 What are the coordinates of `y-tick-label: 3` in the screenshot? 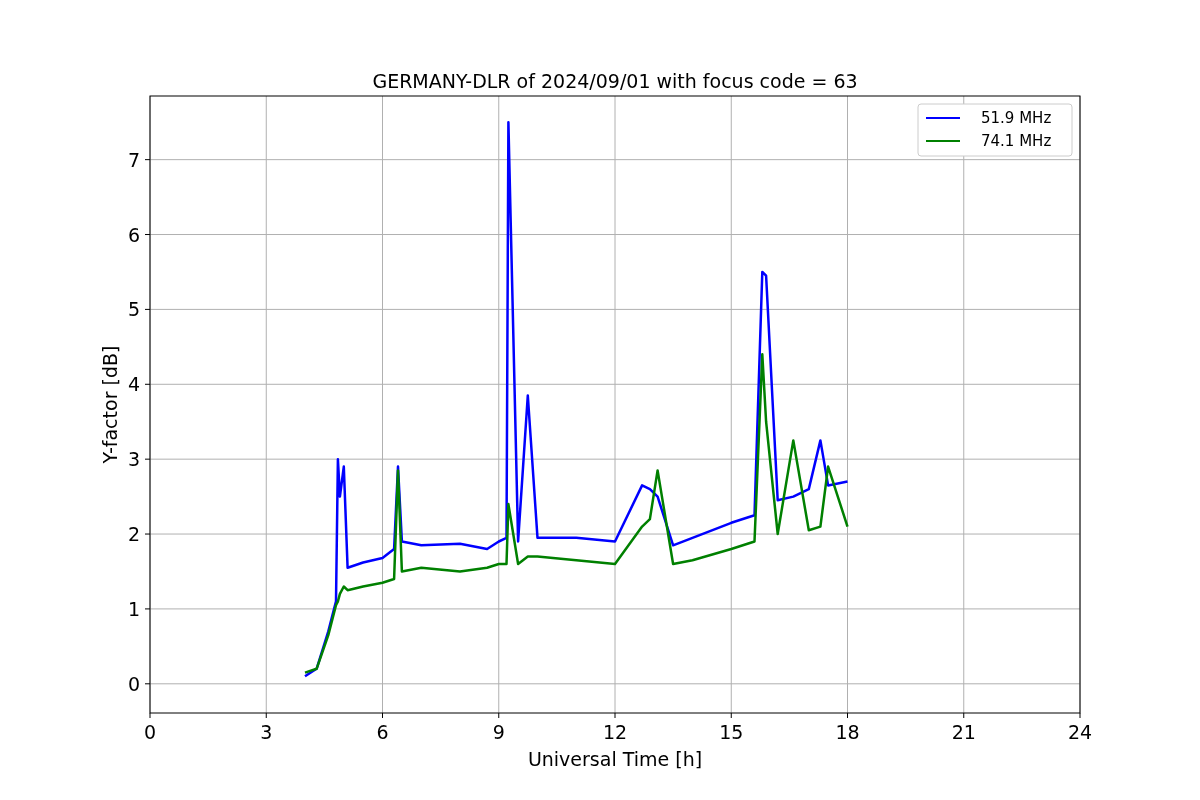 It's located at (133, 459).